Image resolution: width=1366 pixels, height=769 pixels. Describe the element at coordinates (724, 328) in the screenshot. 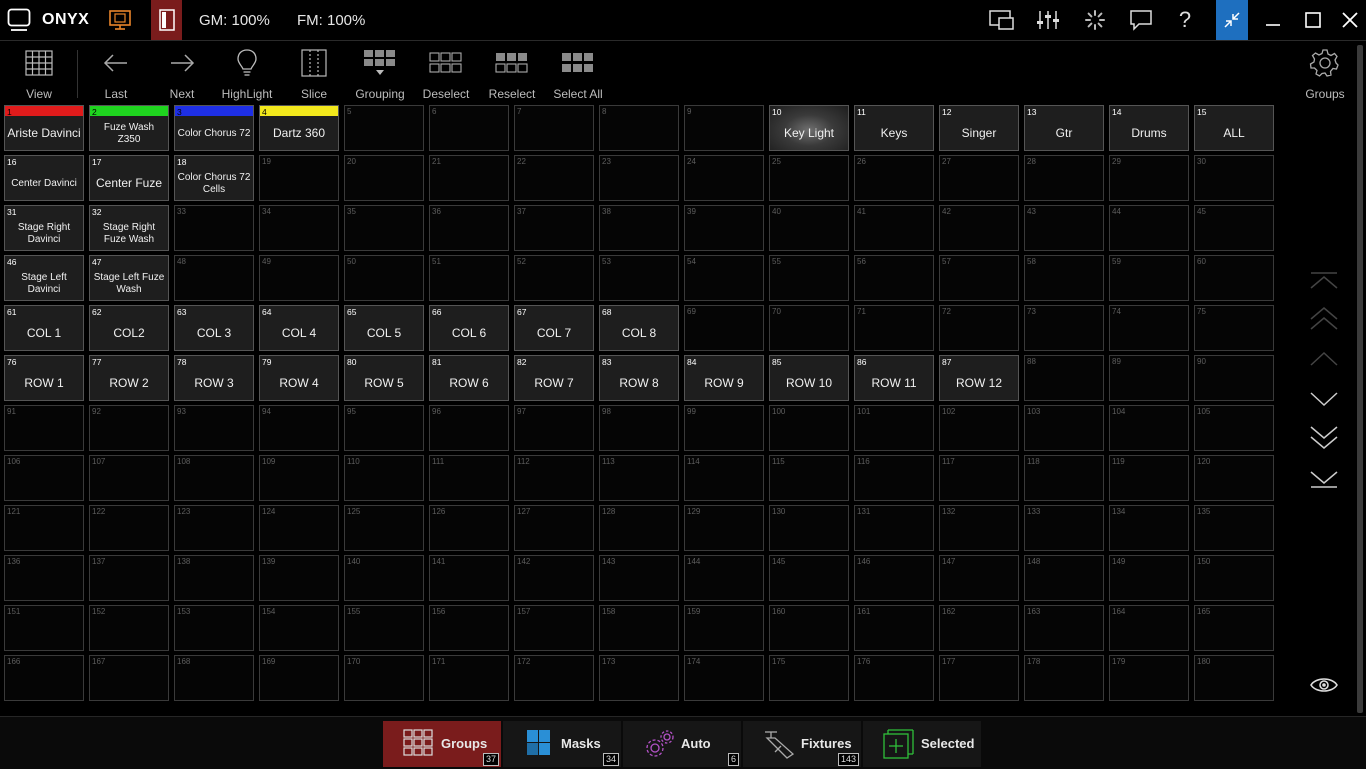

I see `empty-group-slot: 69` at that location.